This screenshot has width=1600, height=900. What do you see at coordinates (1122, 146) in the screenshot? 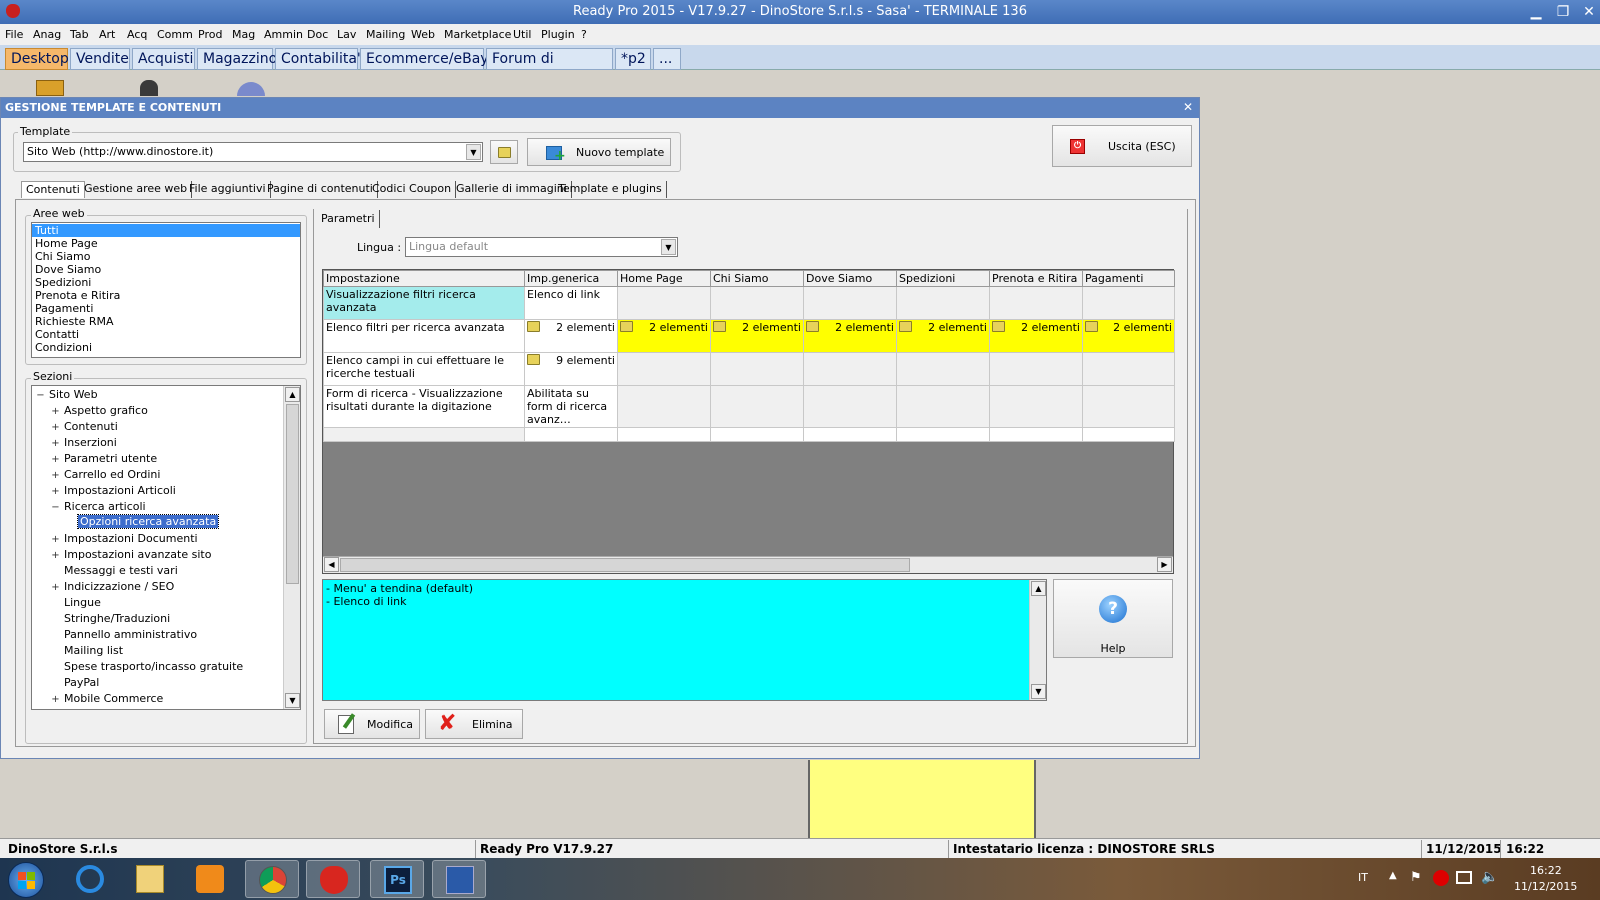
I see `exit-button: ⏻ Uscita (ESC)` at bounding box center [1122, 146].